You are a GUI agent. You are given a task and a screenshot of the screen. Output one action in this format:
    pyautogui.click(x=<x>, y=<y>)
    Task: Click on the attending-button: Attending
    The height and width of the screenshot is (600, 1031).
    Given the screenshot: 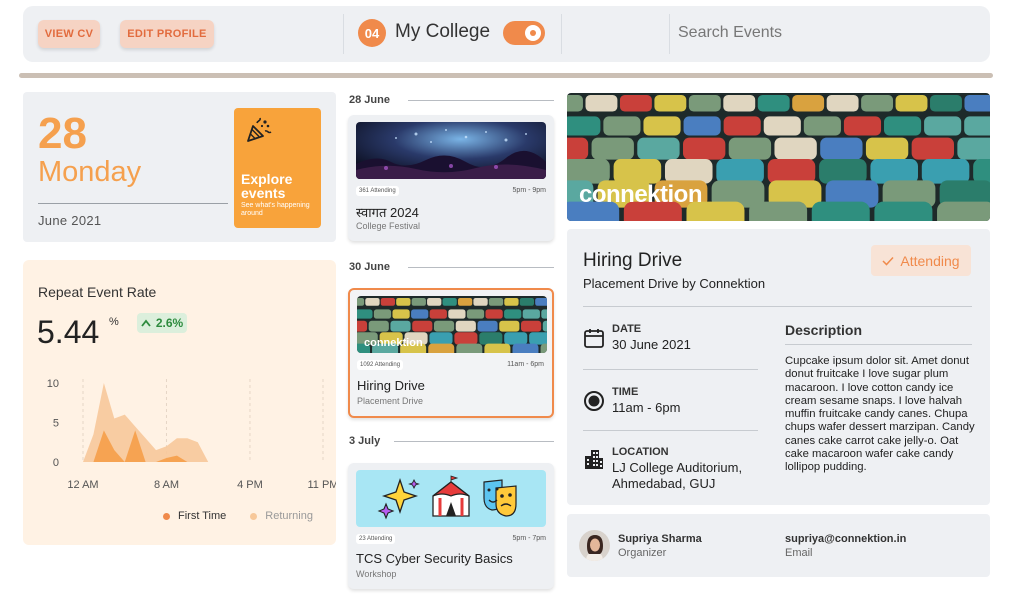 What is the action you would take?
    pyautogui.click(x=921, y=260)
    